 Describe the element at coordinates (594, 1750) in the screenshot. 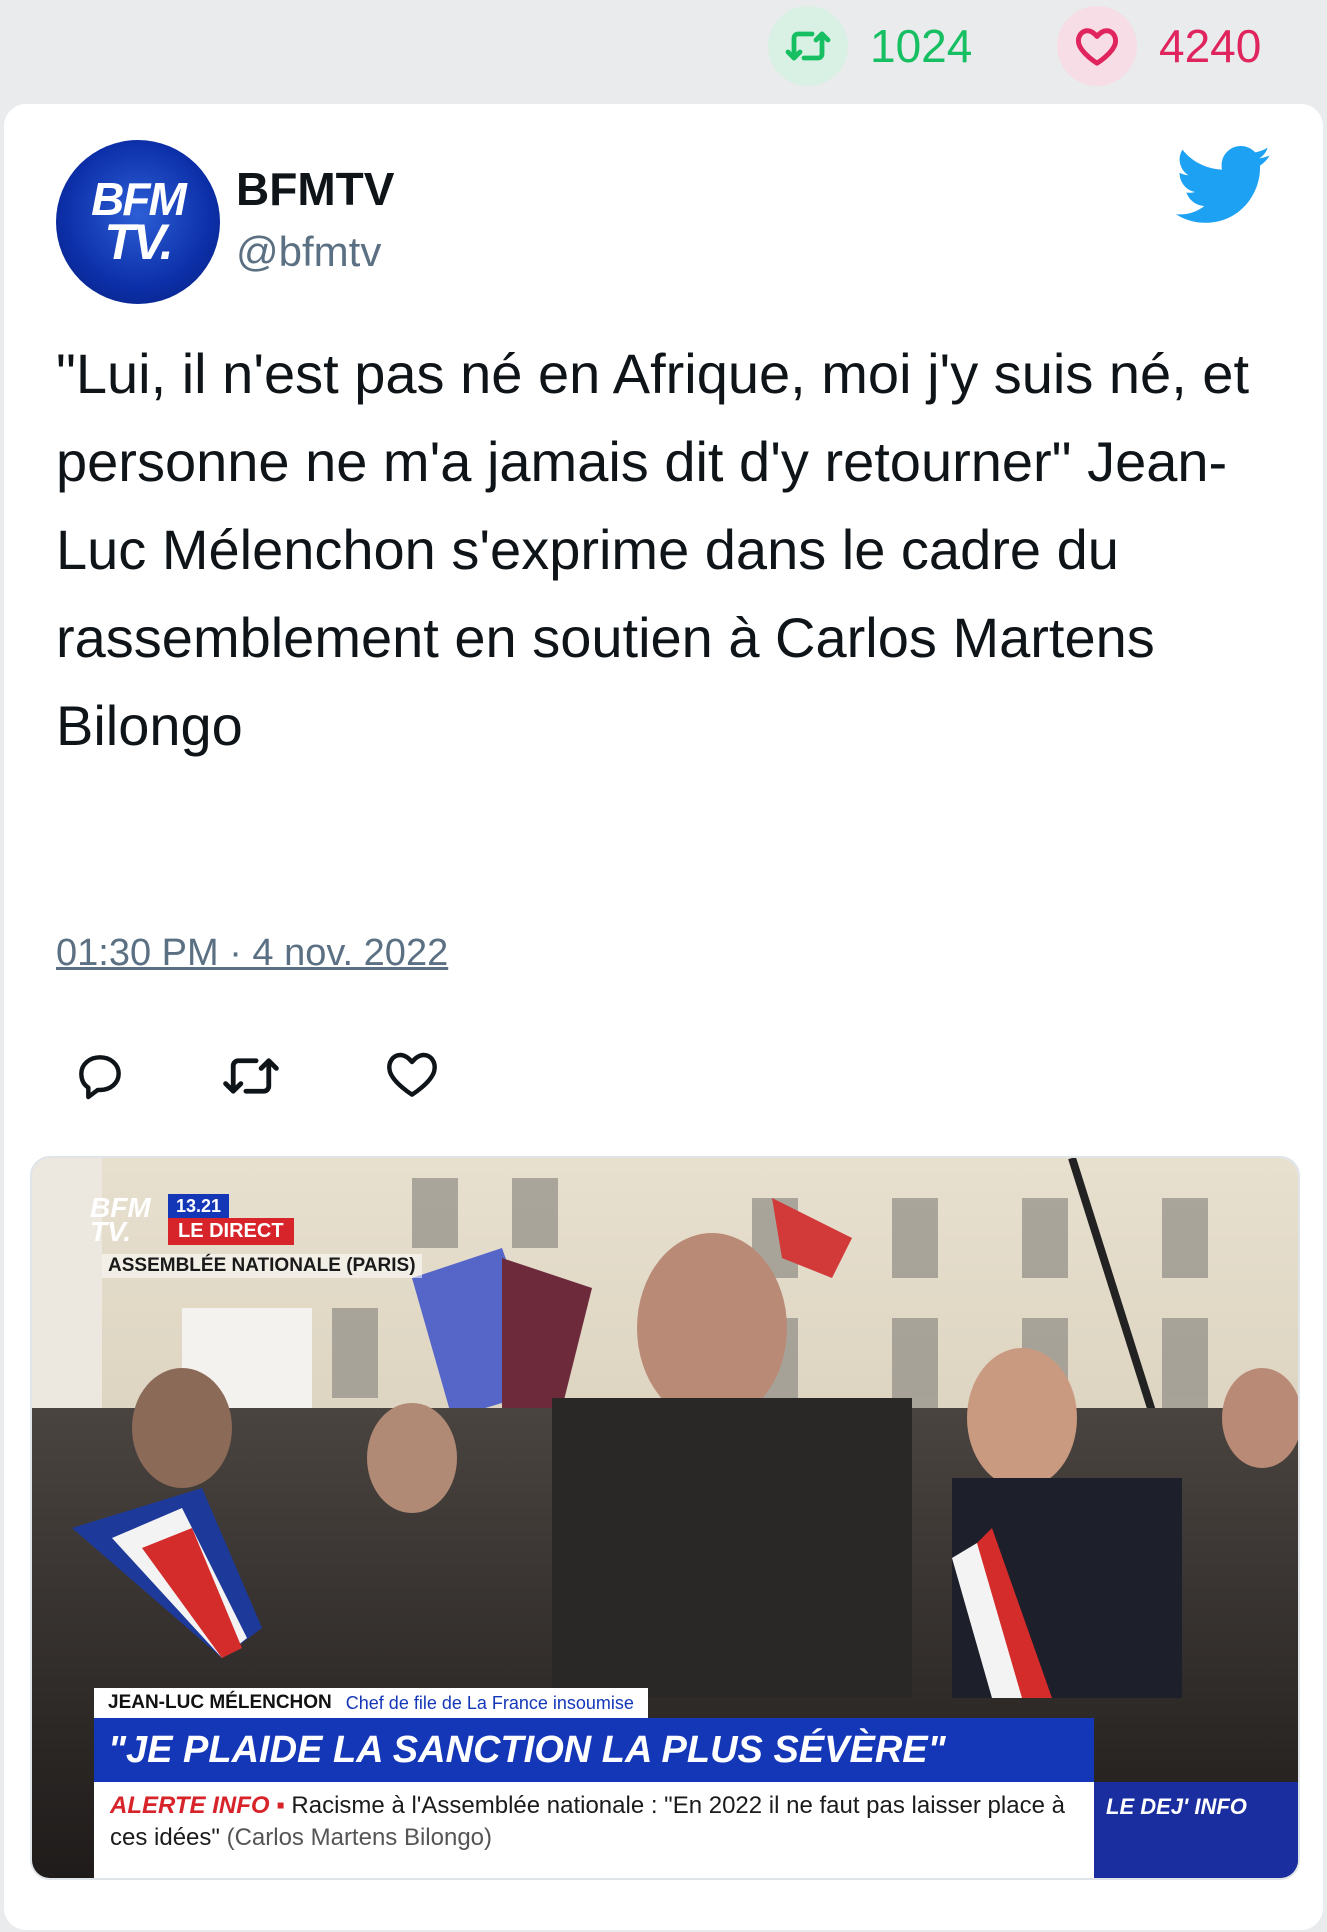

I see `broadcast-headline: "JE PLAIDE LA SANCTION LA PLUS SÉVÈRE"` at that location.